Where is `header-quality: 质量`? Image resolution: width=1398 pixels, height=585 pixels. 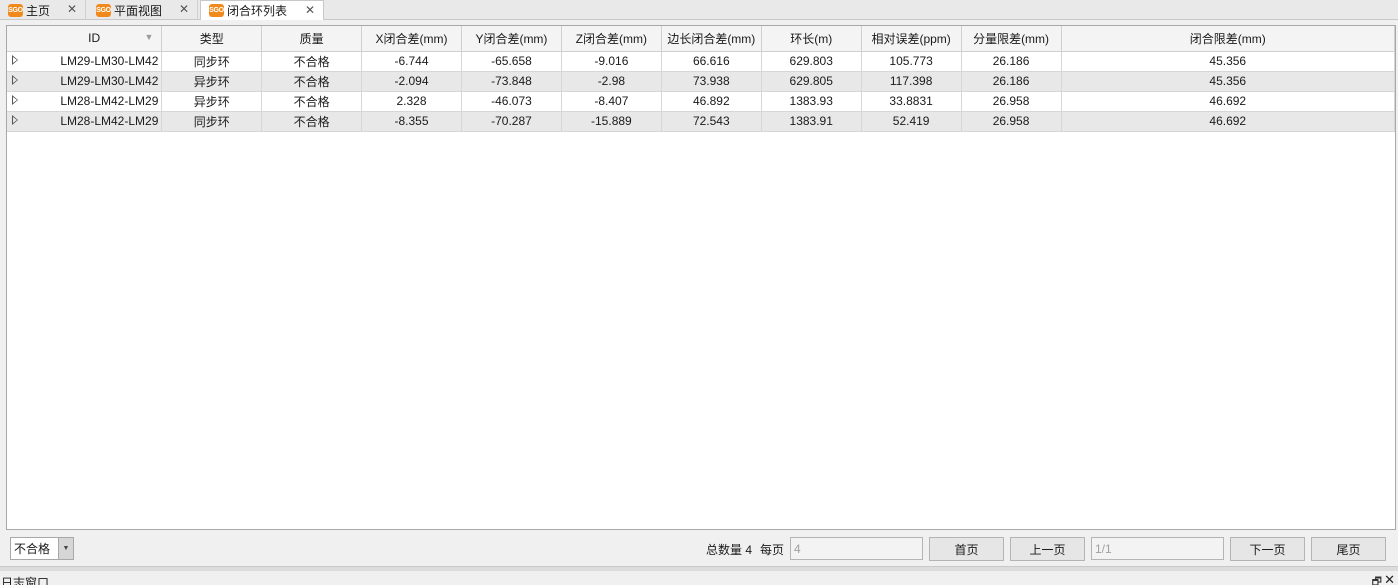
header-quality: 质量 is located at coordinates (312, 39).